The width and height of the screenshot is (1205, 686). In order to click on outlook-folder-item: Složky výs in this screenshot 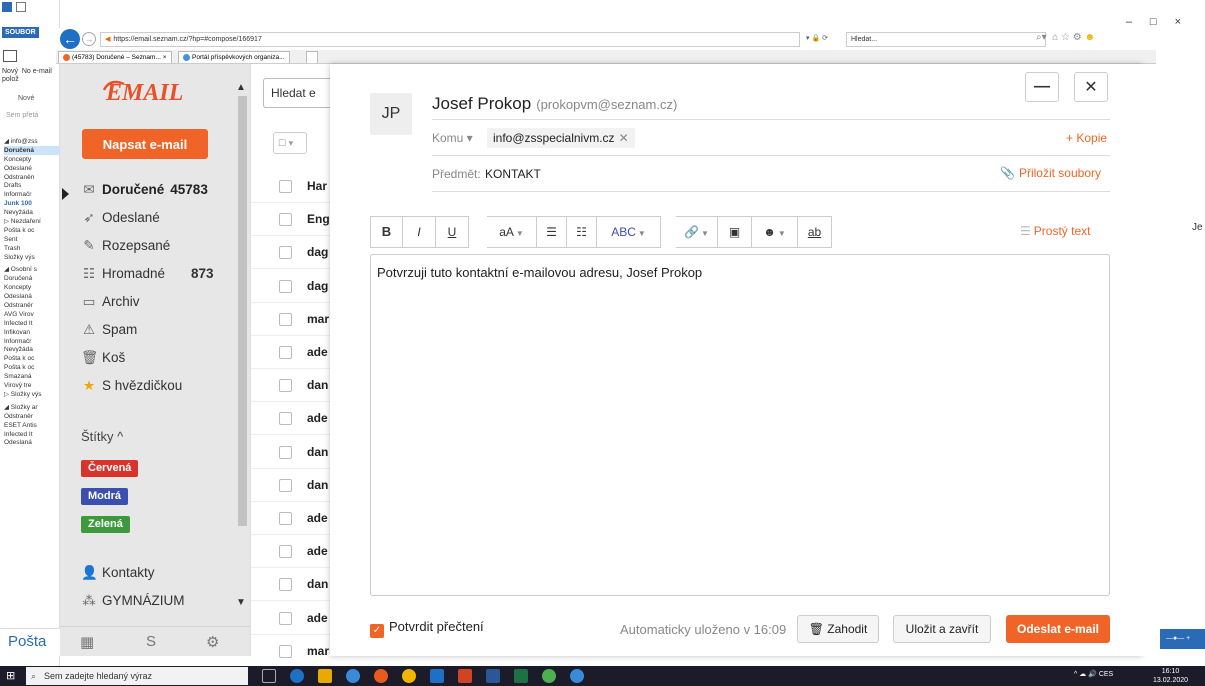, I will do `click(32, 257)`.